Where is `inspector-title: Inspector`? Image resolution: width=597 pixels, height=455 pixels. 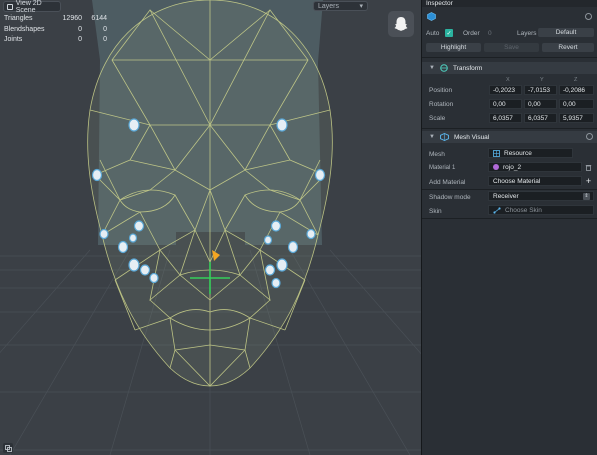 inspector-title: Inspector is located at coordinates (509, 3).